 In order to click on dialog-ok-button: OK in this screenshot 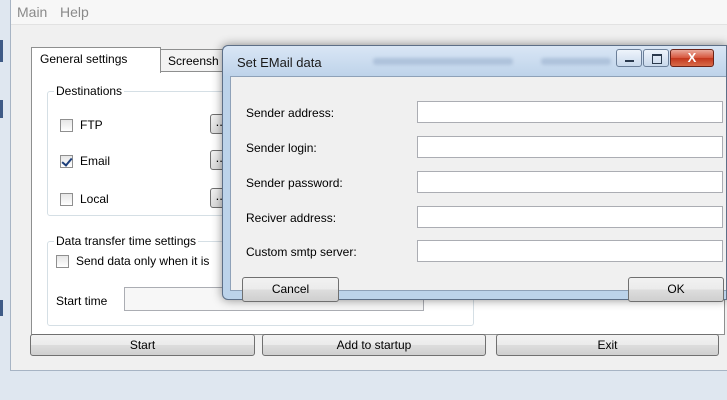, I will do `click(676, 289)`.